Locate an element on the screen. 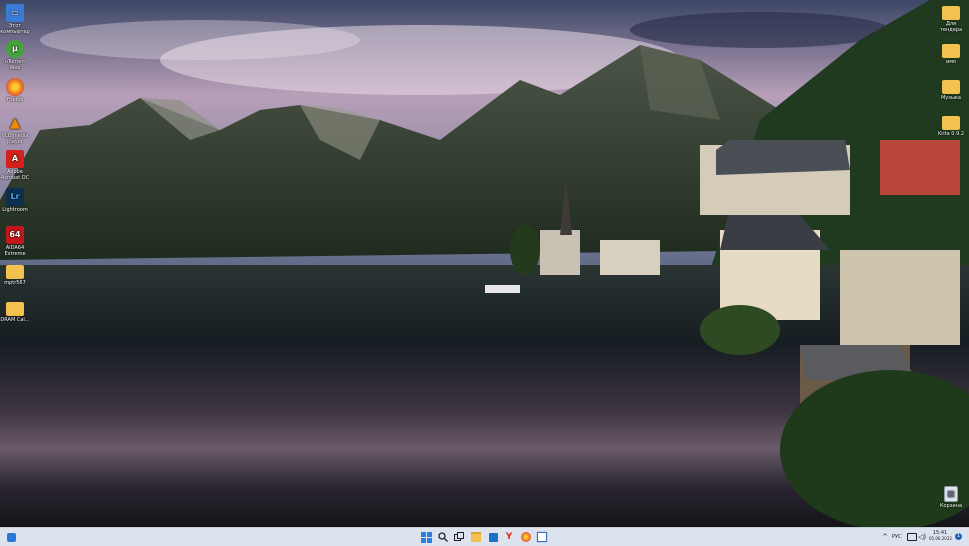 Image resolution: width=969 pixels, height=546 pixels. app-icon is located at coordinates (542, 537).